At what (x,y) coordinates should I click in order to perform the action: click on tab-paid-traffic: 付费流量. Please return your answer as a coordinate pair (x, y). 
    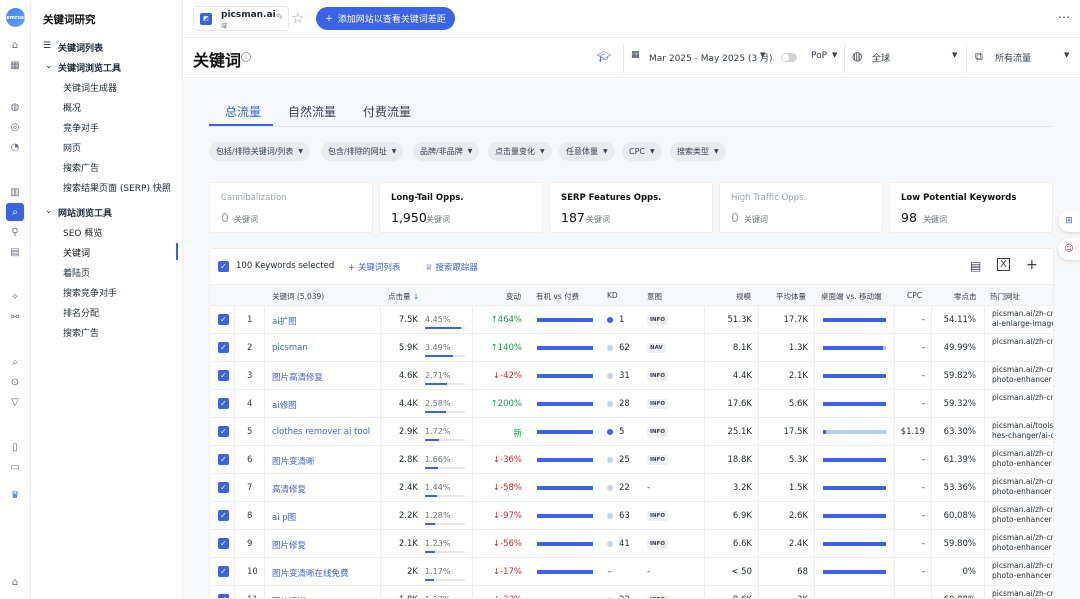
    Looking at the image, I should click on (387, 111).